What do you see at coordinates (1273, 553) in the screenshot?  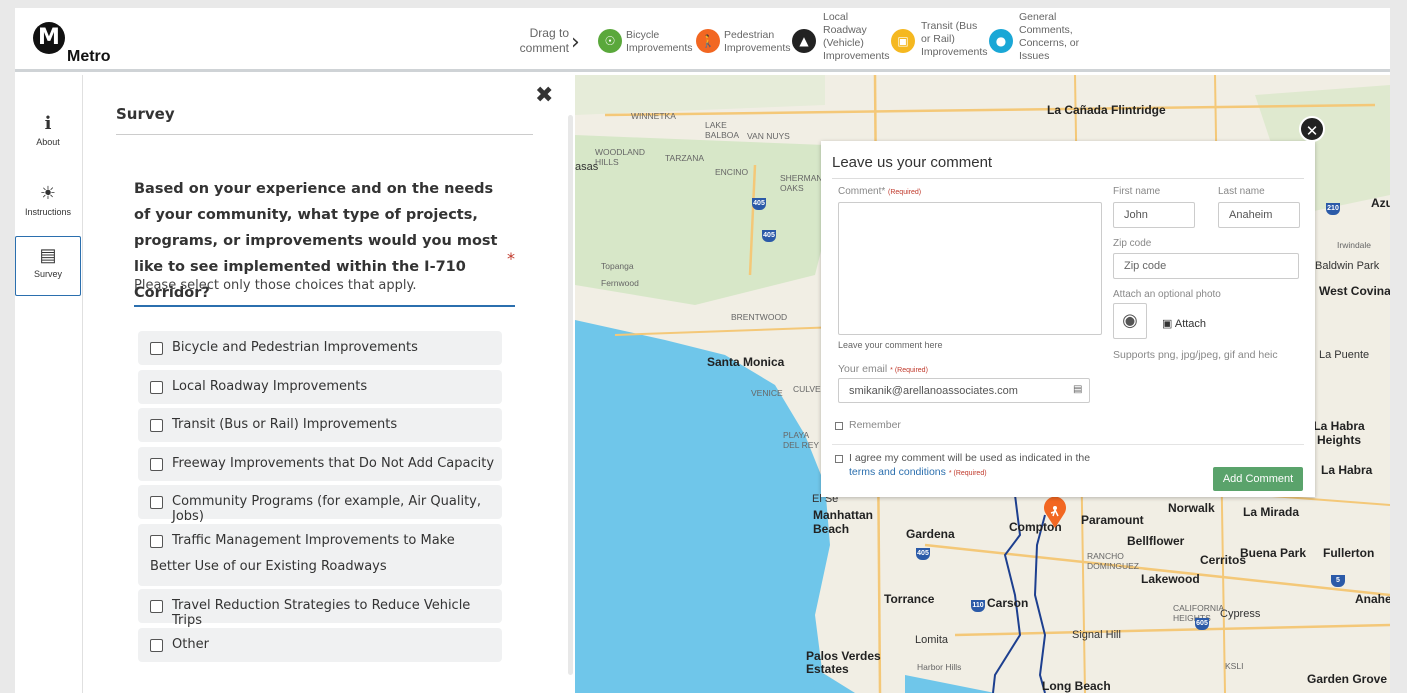 I see `map-label: Buena Park` at bounding box center [1273, 553].